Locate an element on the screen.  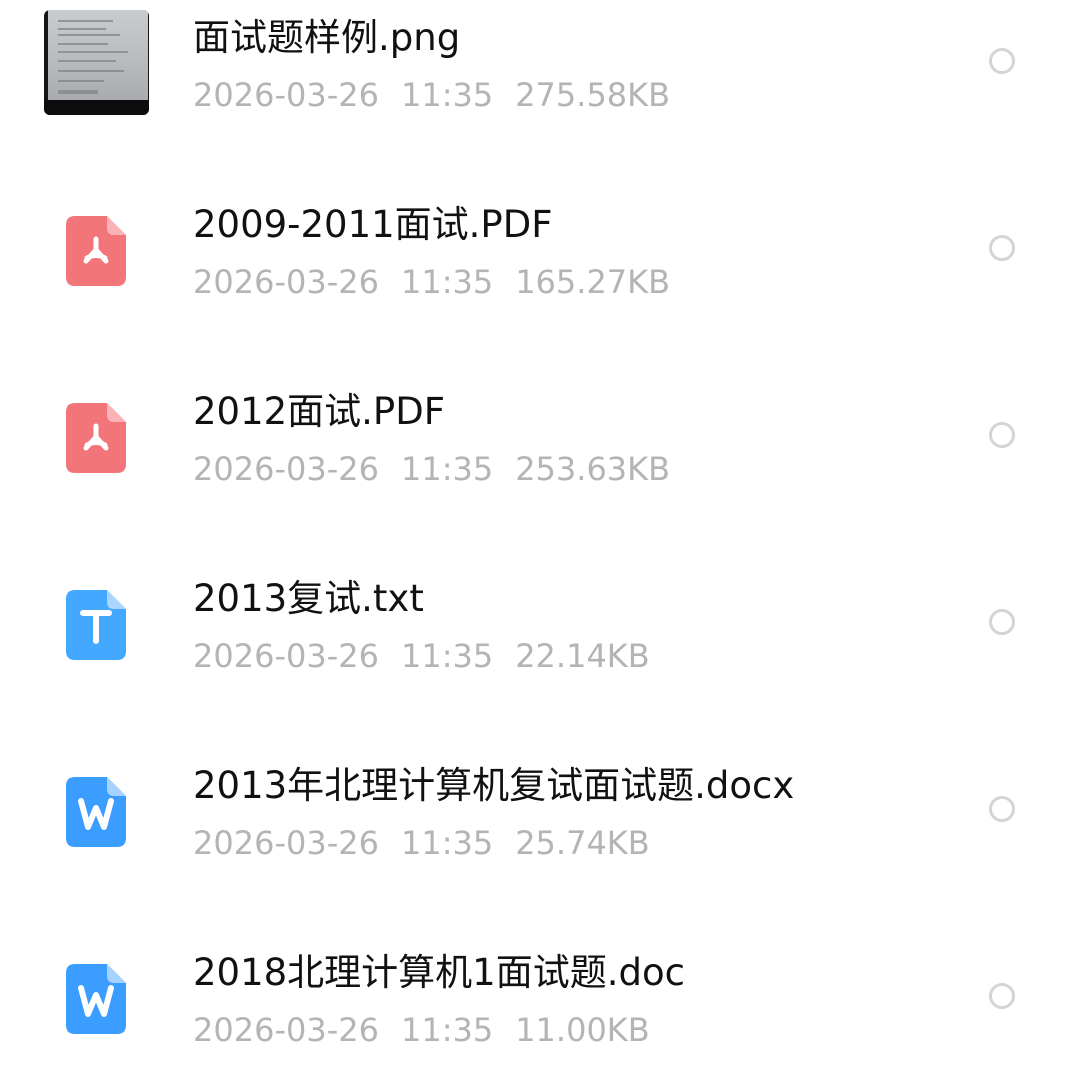
file-name: 面试题样例.png is located at coordinates (327, 37).